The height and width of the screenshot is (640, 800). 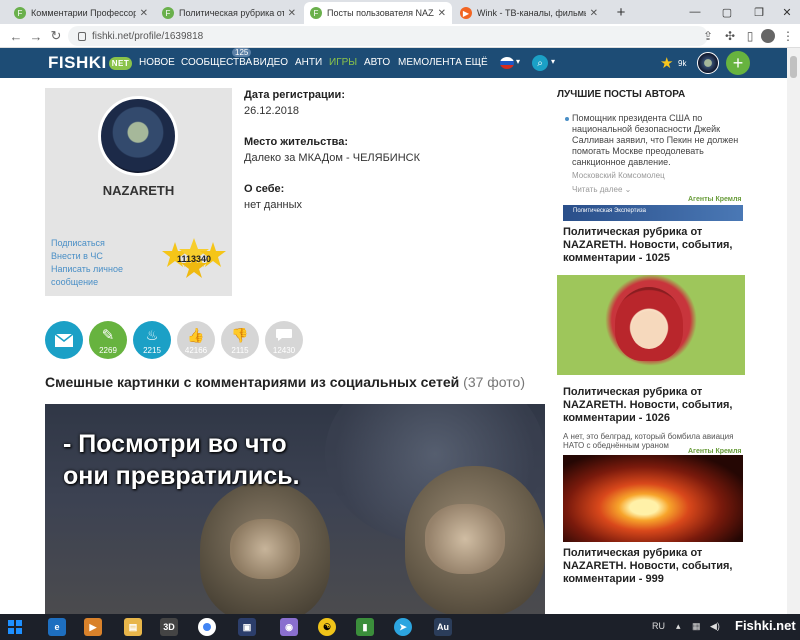 I want to click on browser-tab-2: F Политическая рубрика от NAZARETH ✕, so click(x=229, y=13).